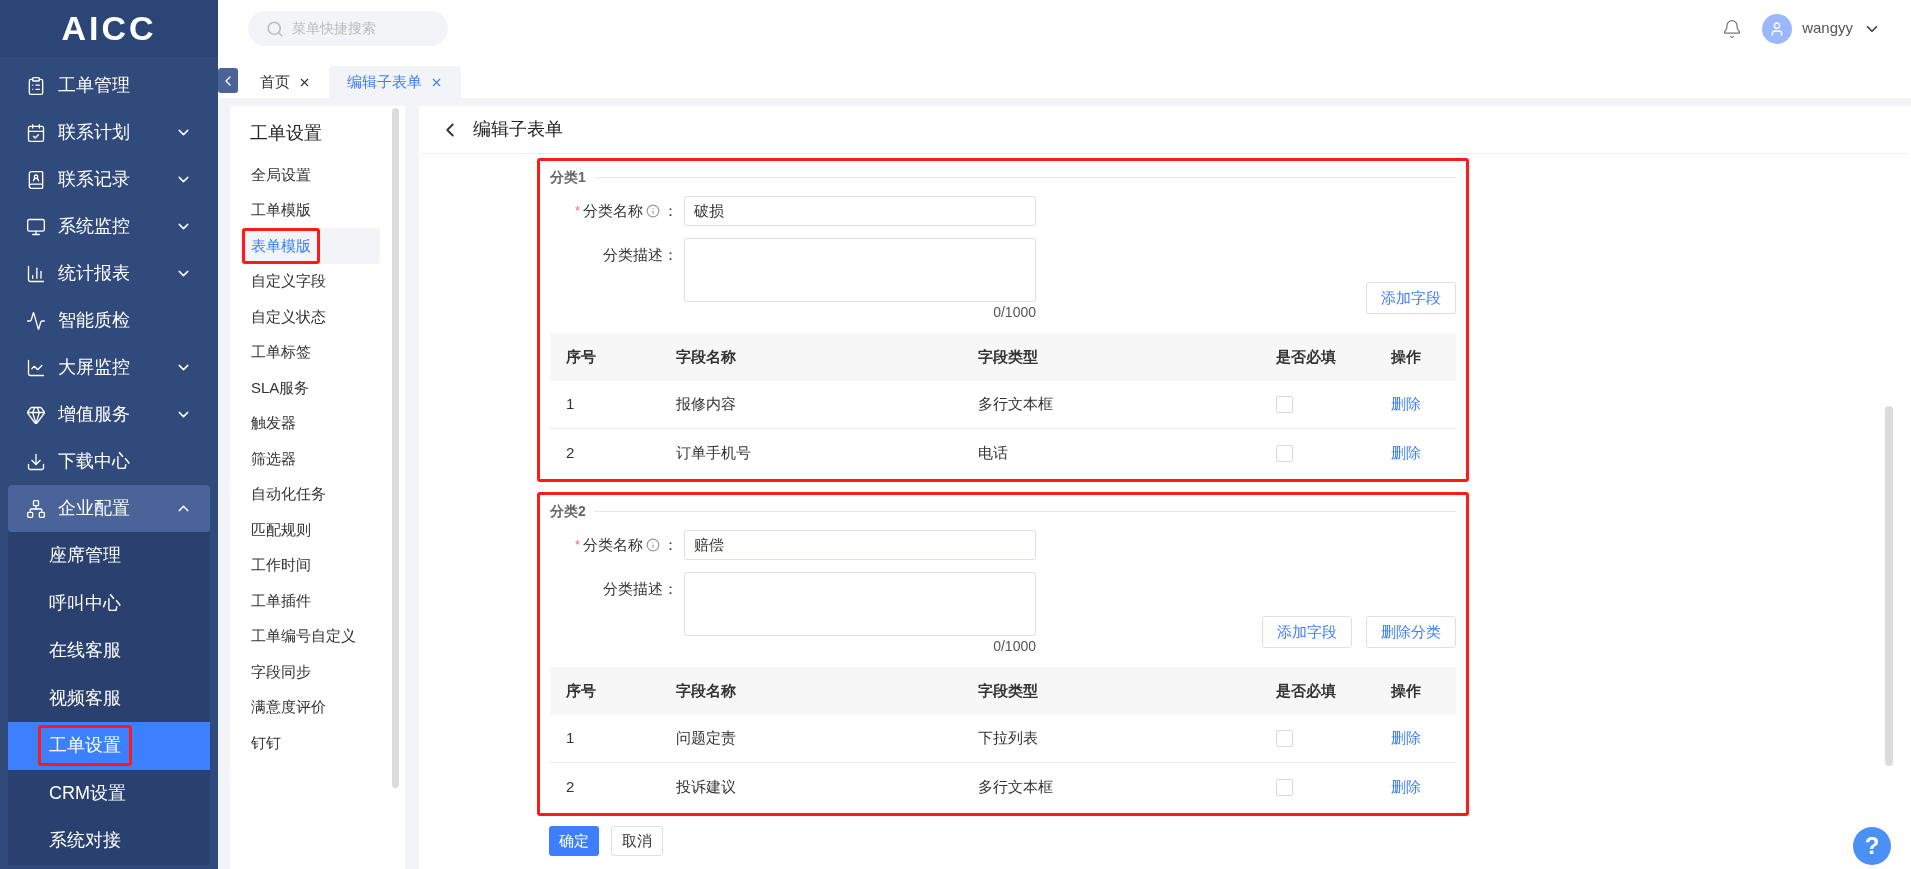 The width and height of the screenshot is (1911, 869). What do you see at coordinates (285, 82) in the screenshot?
I see `tab: 首页` at bounding box center [285, 82].